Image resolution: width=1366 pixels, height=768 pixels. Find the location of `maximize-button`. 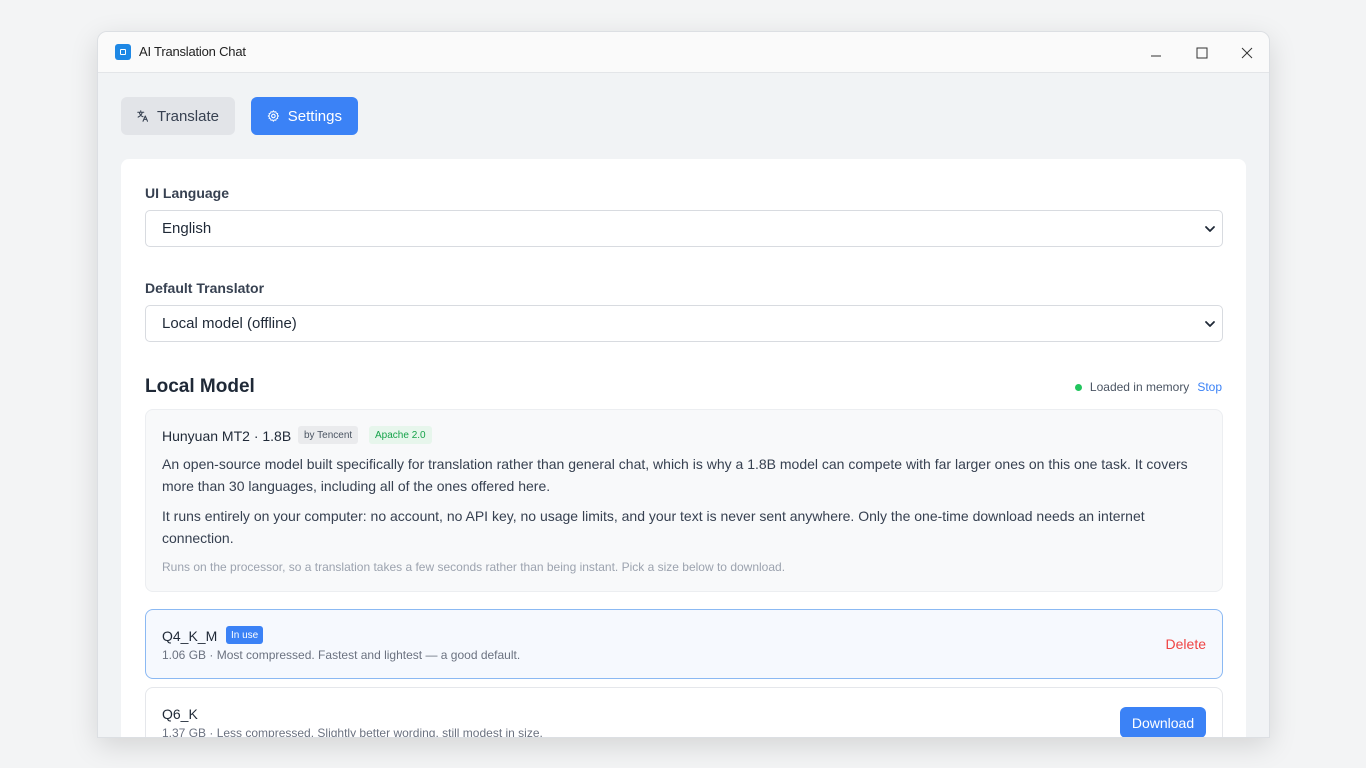

maximize-button is located at coordinates (1202, 52).